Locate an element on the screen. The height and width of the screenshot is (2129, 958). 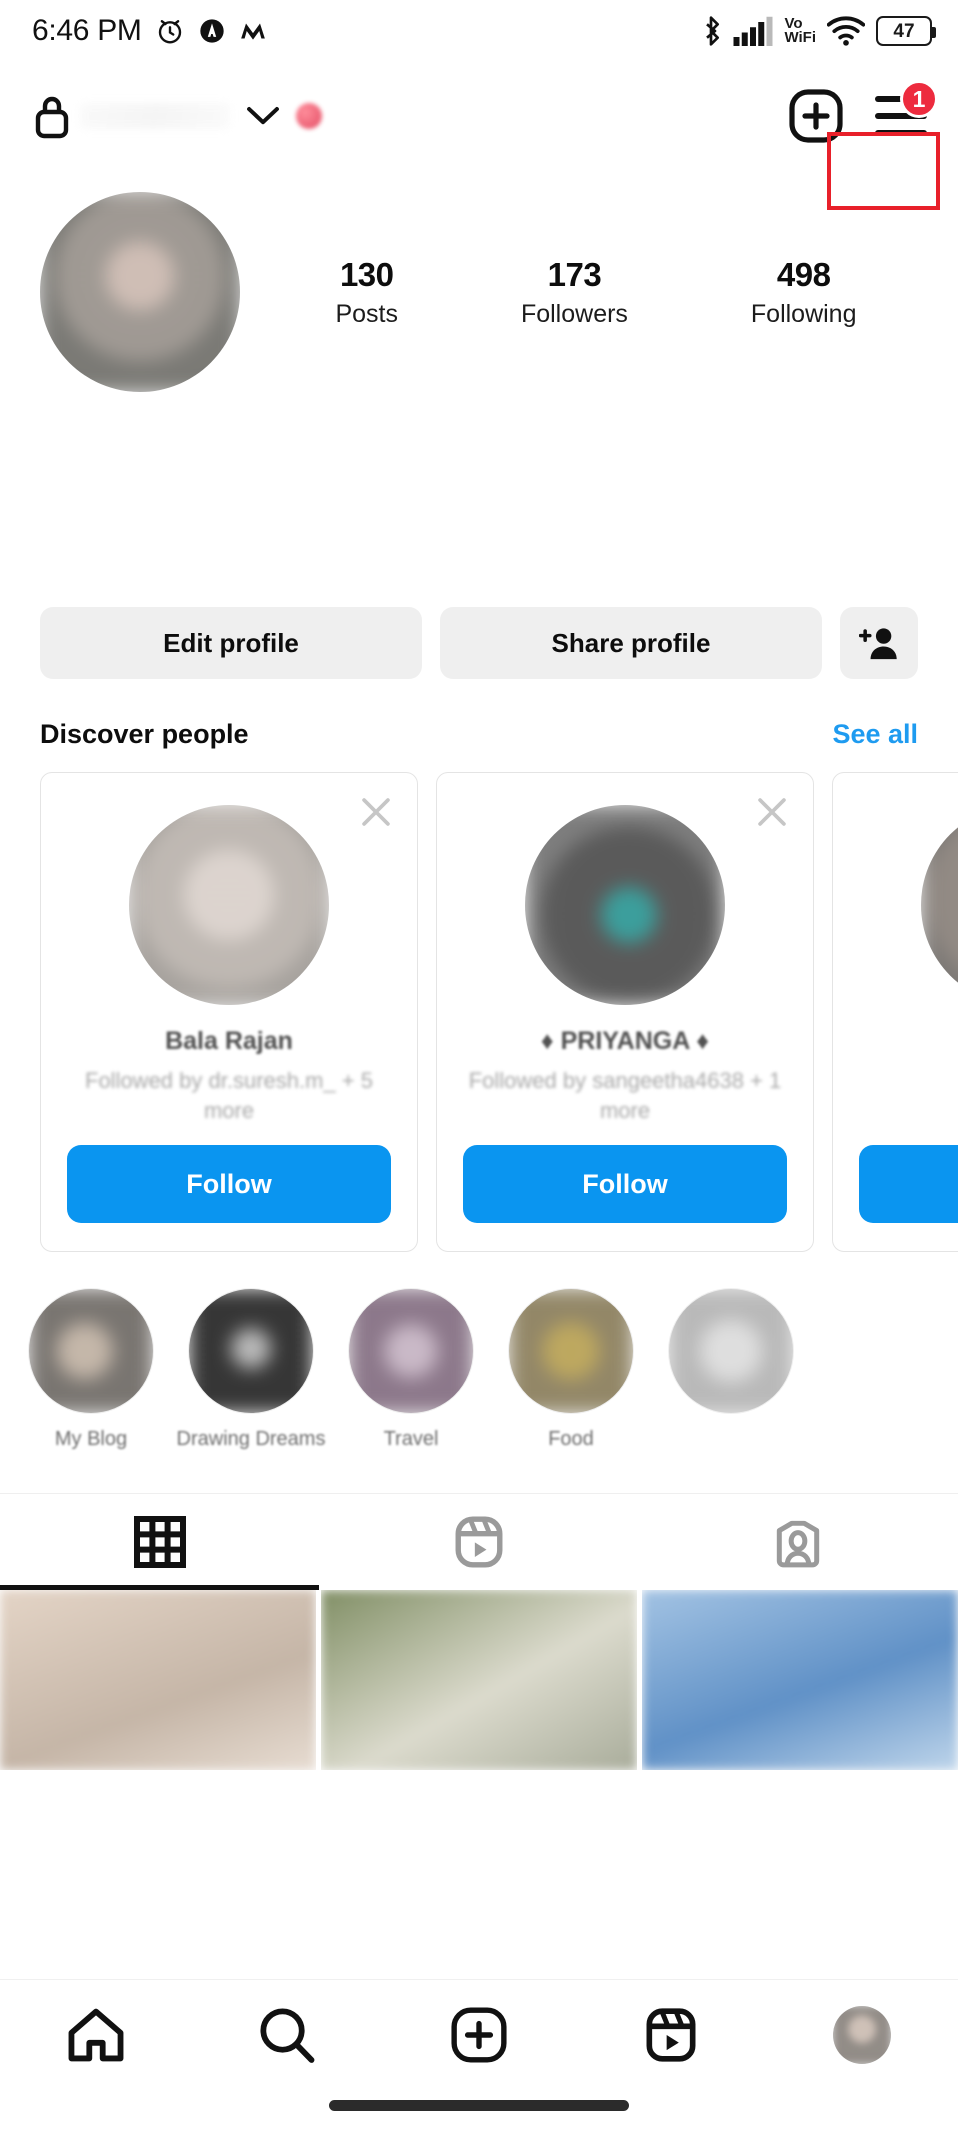
discover-card: Durga Followed by Follow is located at coordinates (895, 1012).